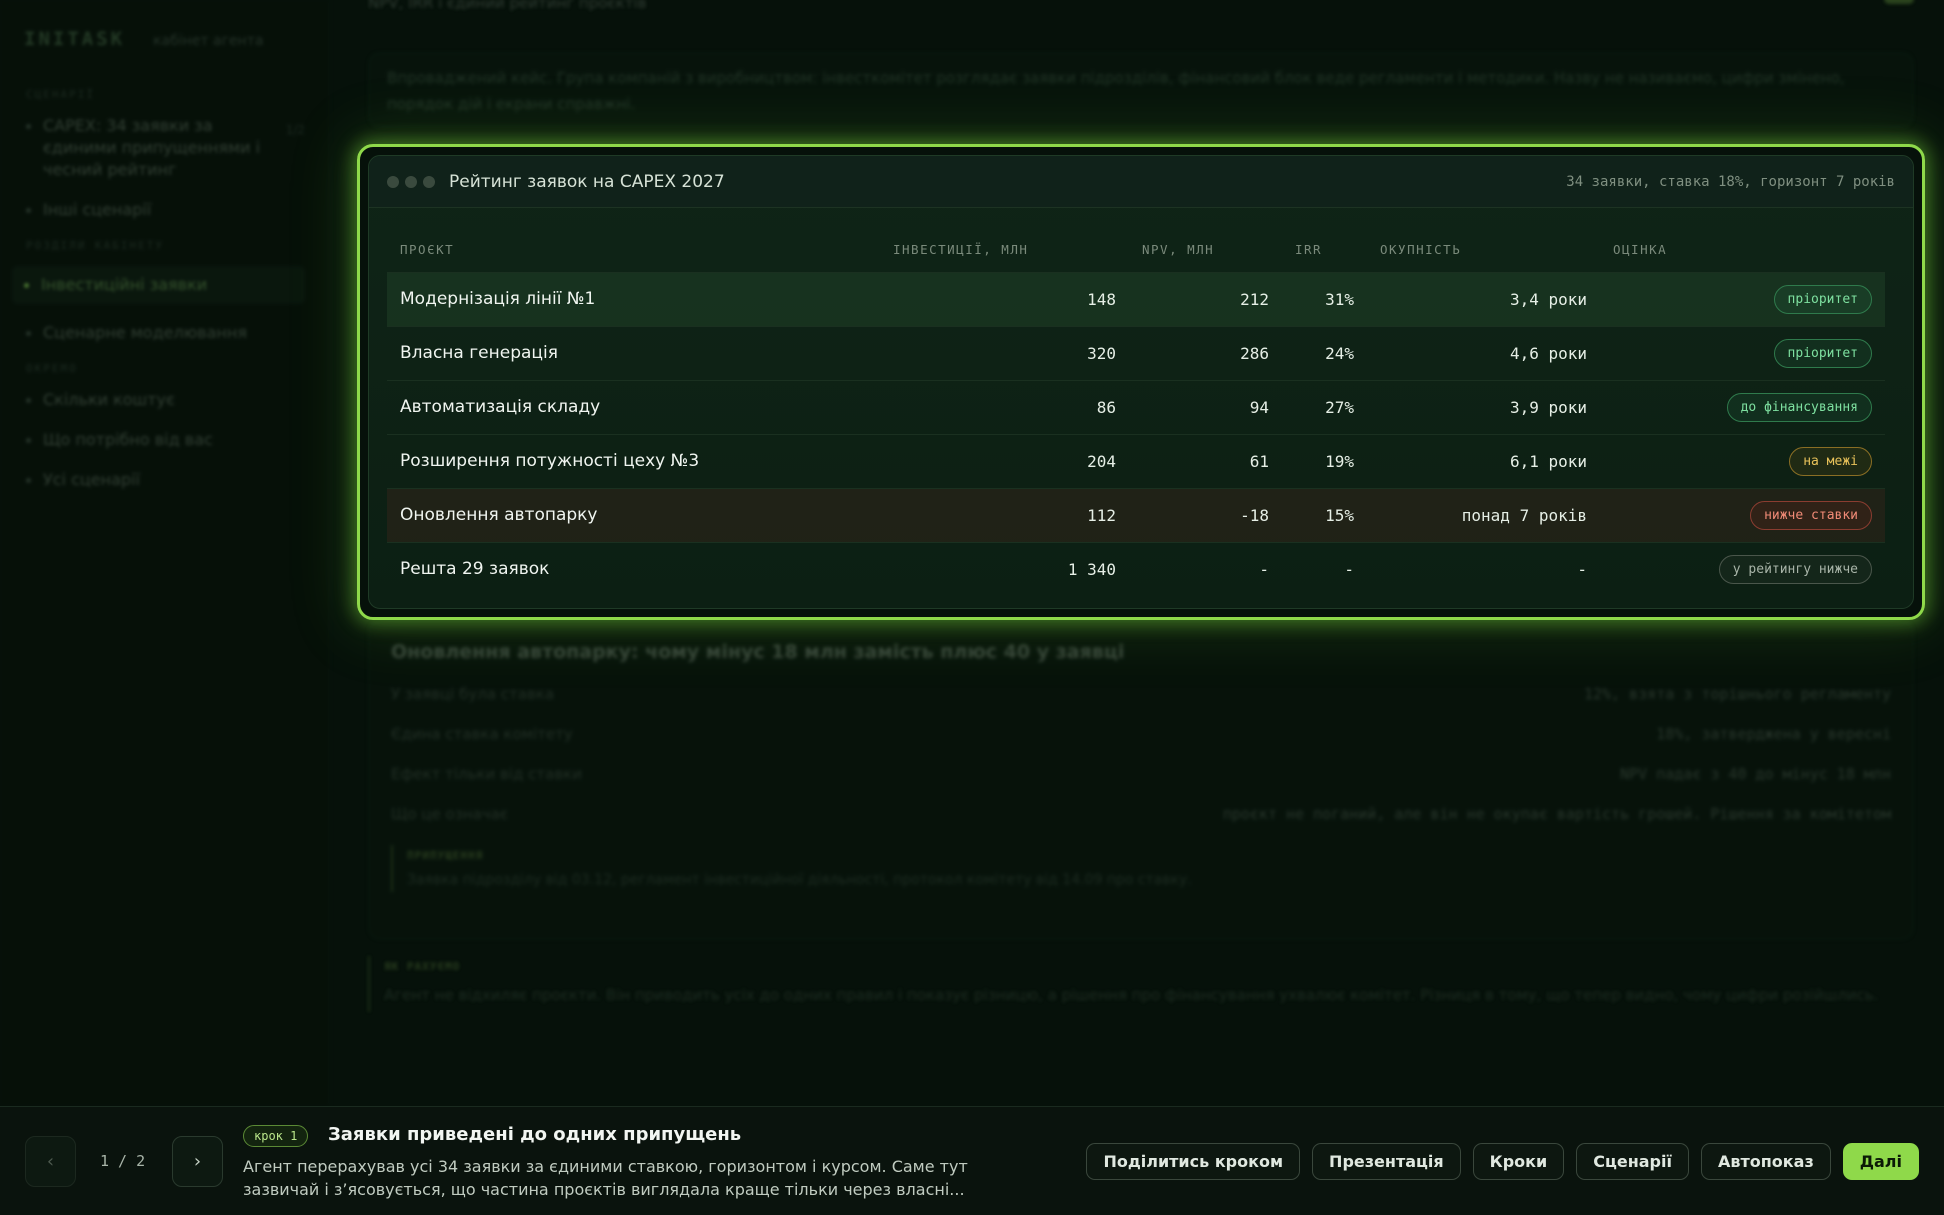 This screenshot has width=1944, height=1215. Describe the element at coordinates (164, 480) in the screenshot. I see `sidebar-item-all-scenarios: Усі сценарії` at that location.